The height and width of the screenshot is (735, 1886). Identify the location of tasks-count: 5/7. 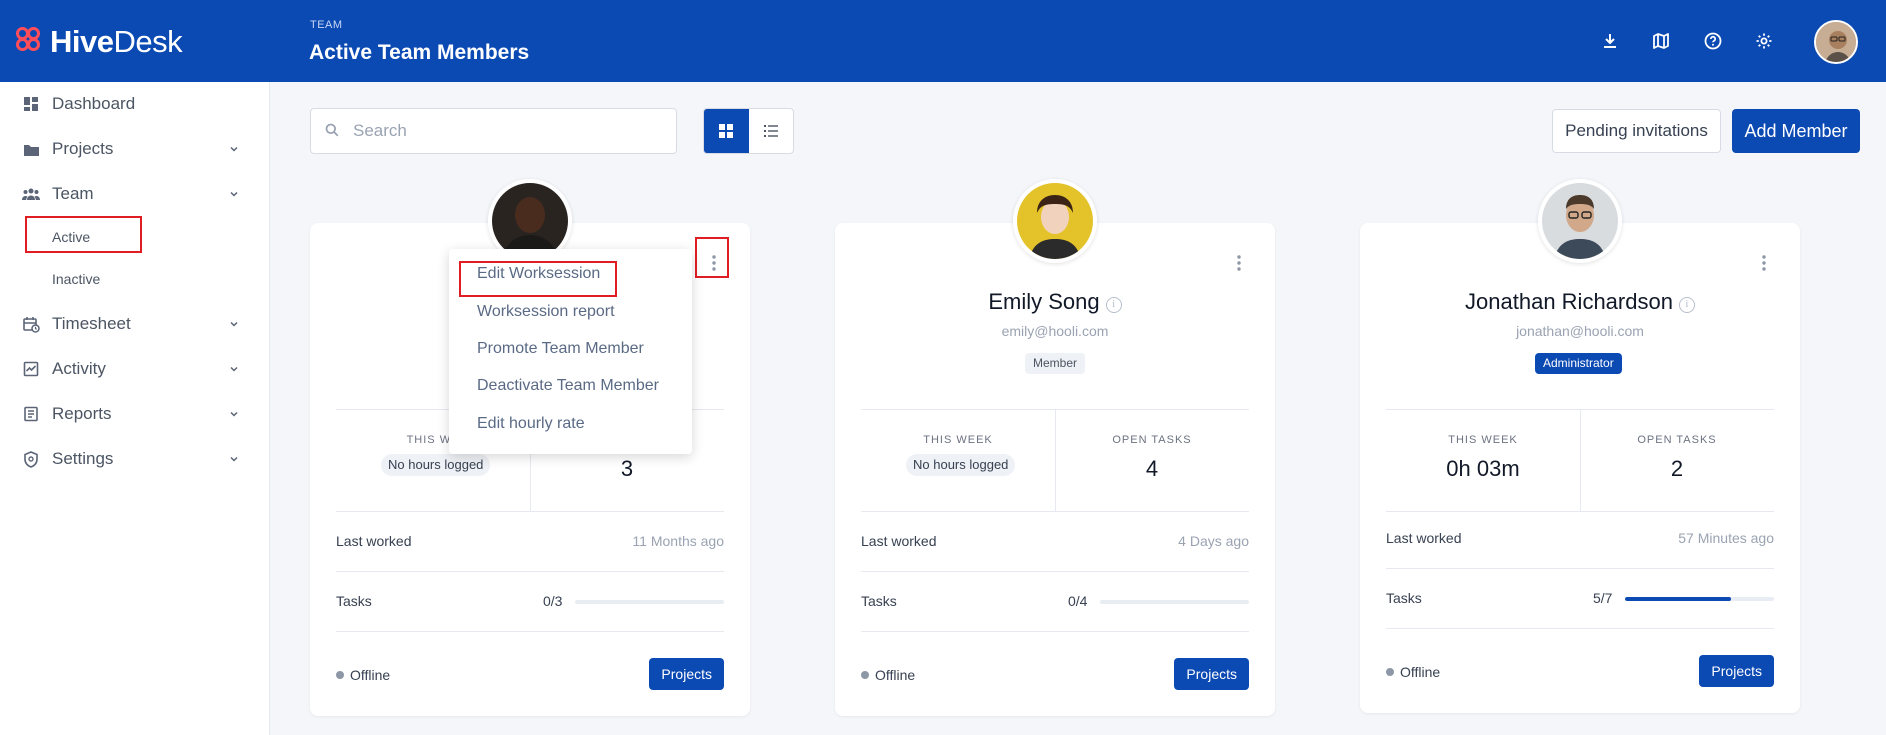
(1603, 598).